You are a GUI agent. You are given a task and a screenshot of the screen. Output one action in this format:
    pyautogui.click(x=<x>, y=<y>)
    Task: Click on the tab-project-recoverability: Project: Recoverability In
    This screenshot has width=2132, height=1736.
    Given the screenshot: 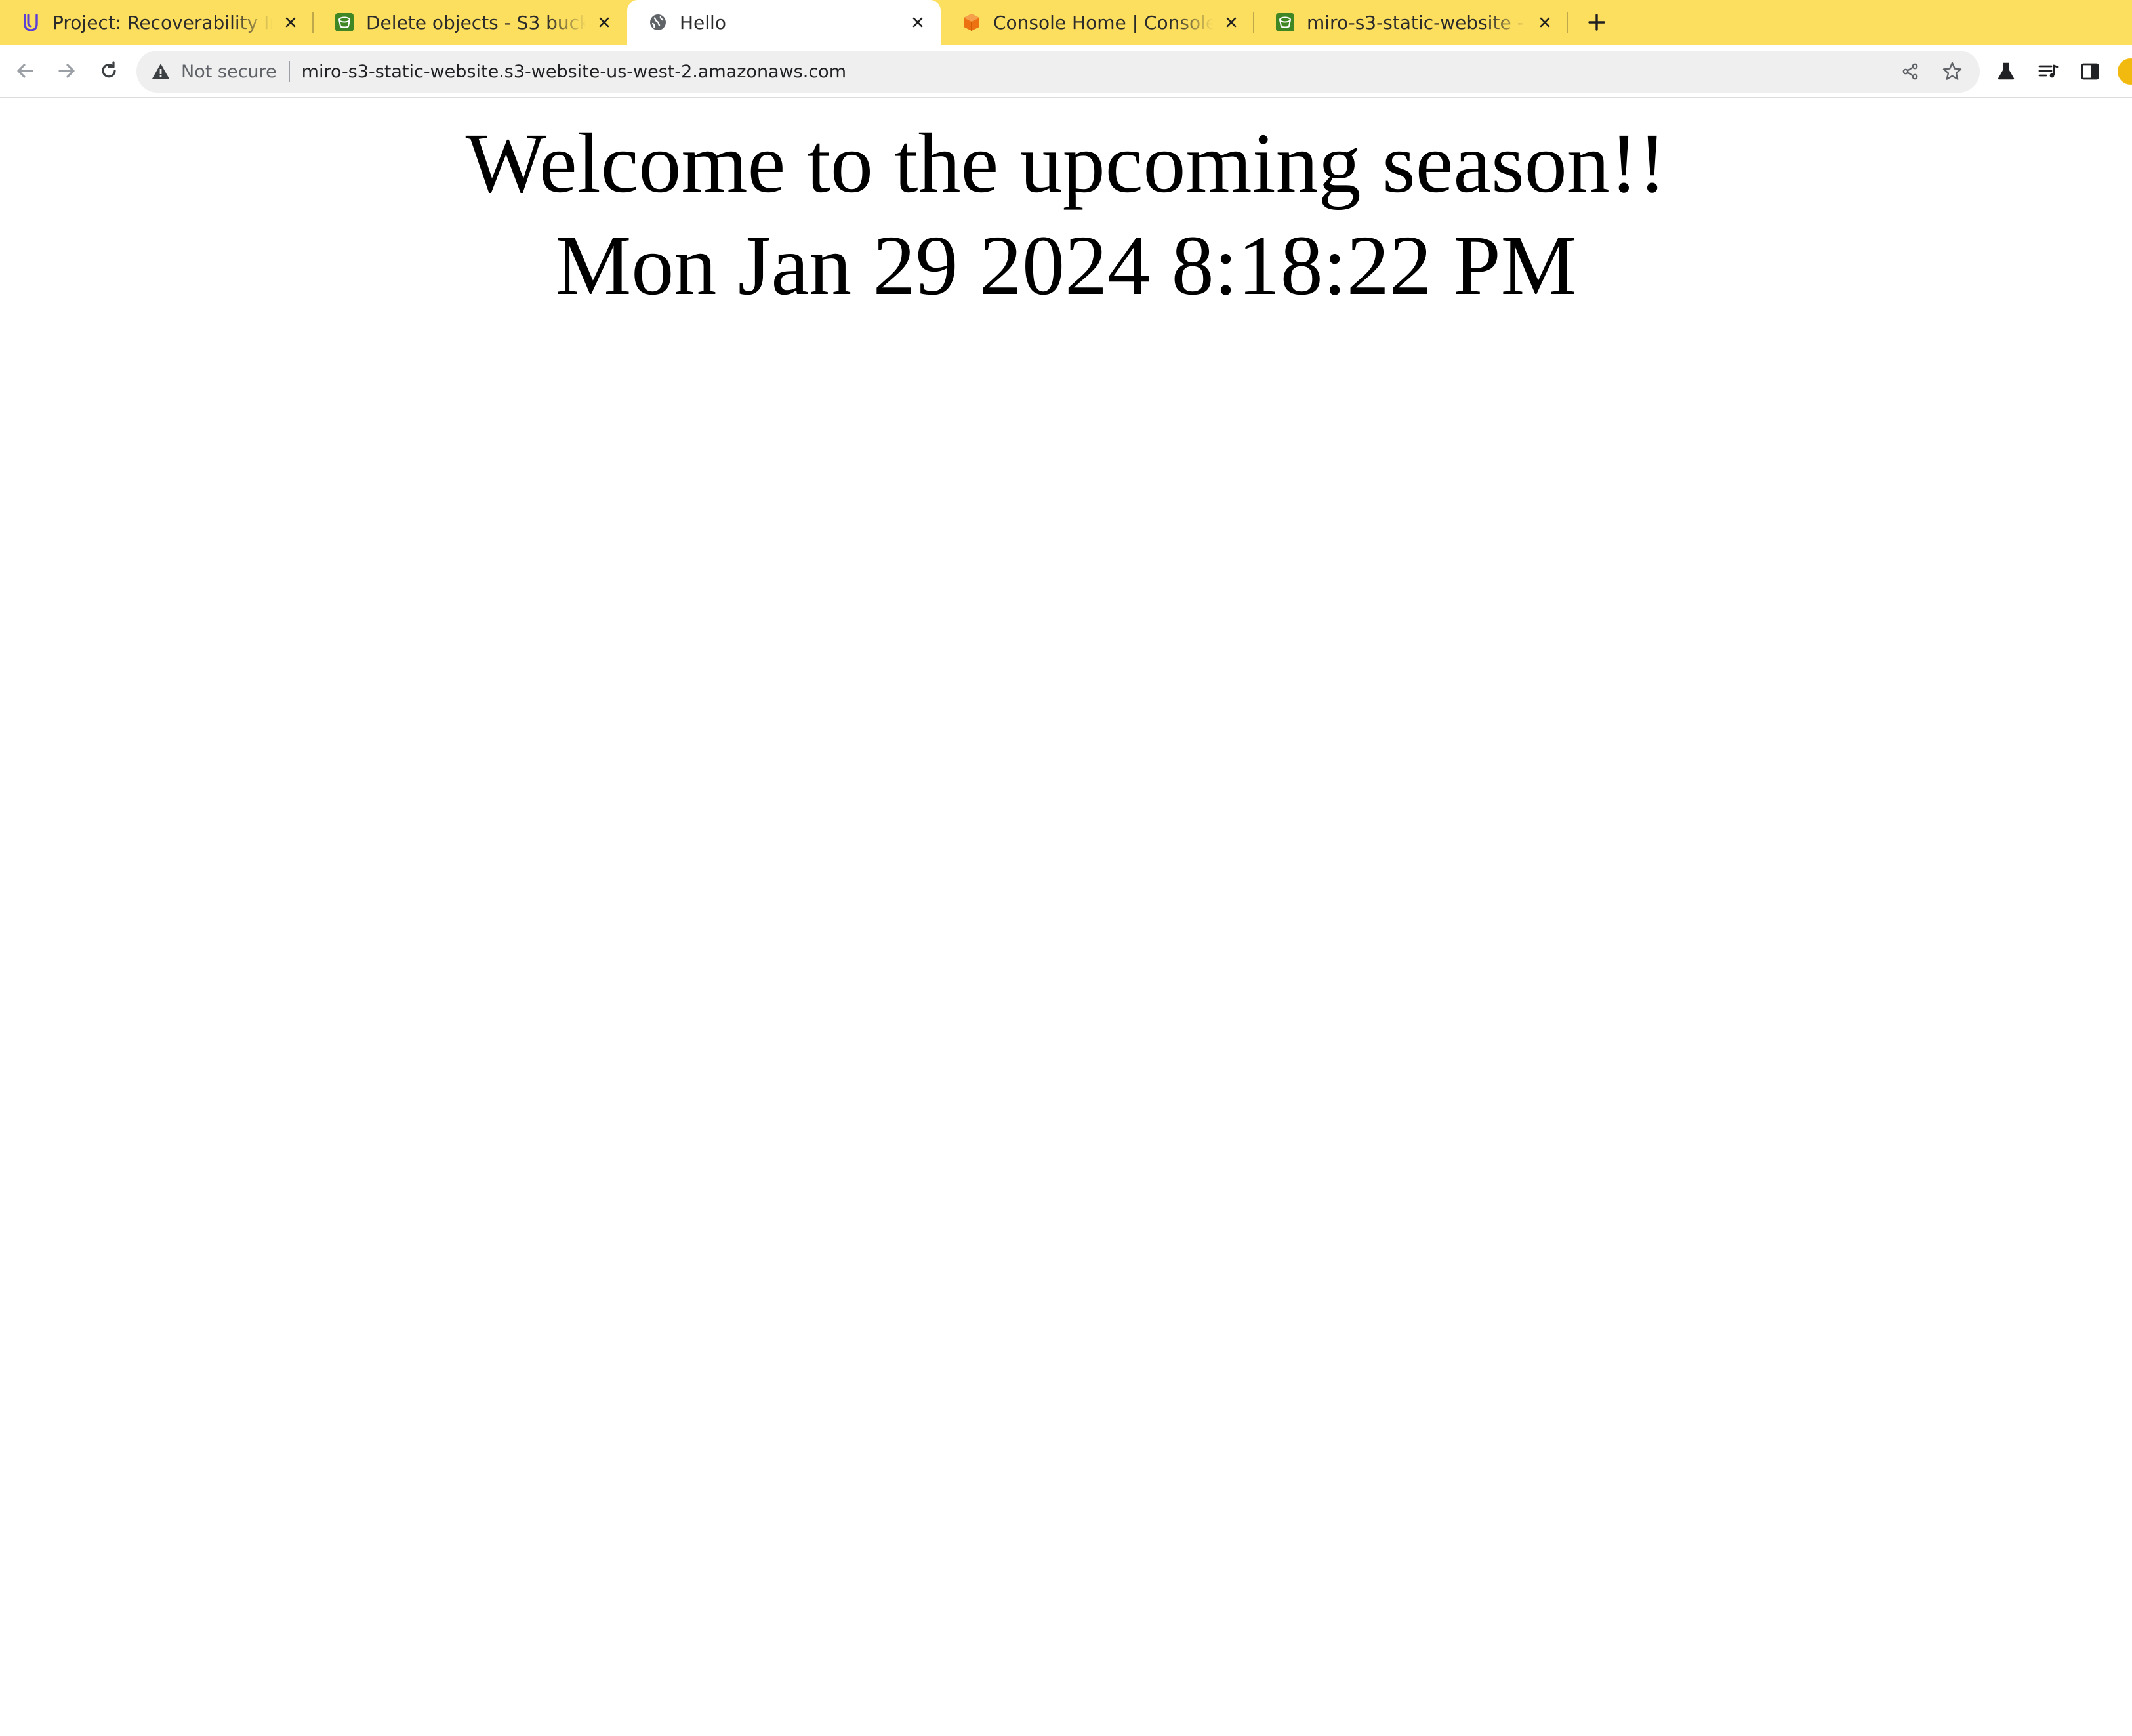 What is the action you would take?
    pyautogui.click(x=157, y=22)
    